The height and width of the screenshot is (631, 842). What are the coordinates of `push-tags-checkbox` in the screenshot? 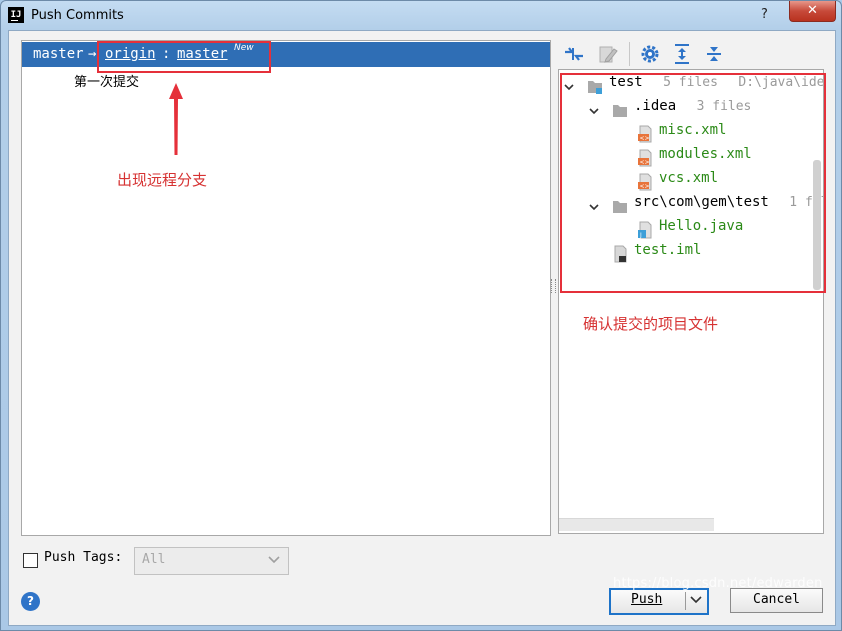 It's located at (30, 560).